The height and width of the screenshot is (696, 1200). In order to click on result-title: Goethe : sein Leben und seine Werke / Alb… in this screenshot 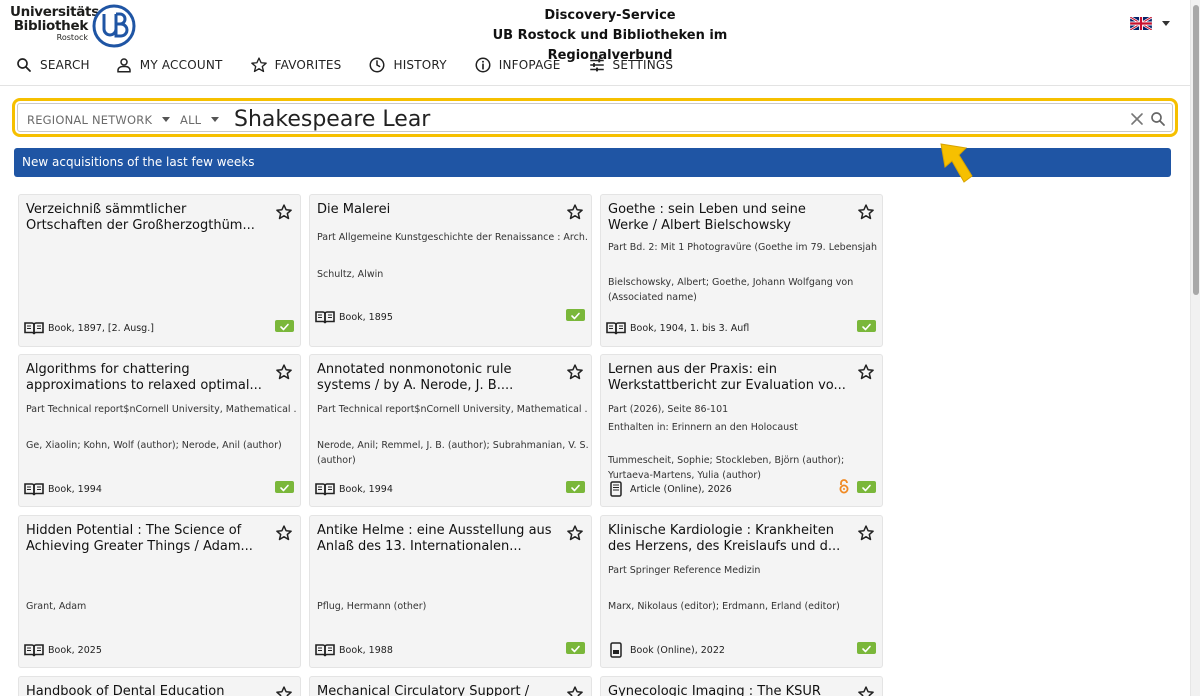, I will do `click(728, 218)`.